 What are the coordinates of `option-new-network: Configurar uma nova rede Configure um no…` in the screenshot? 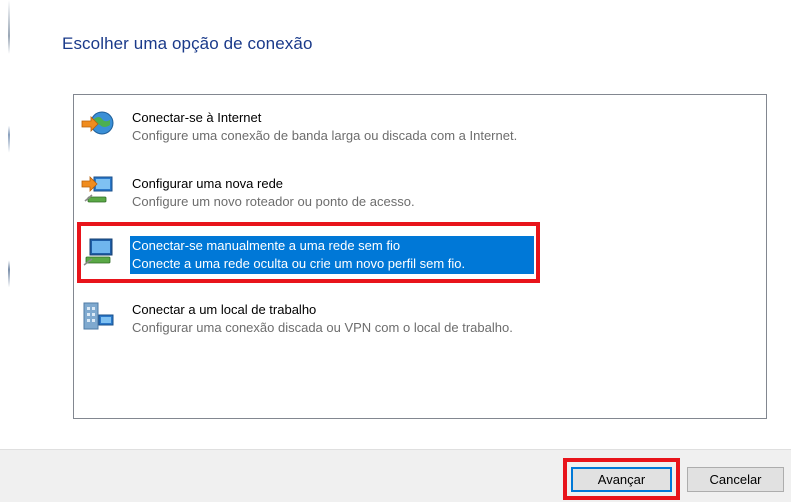 It's located at (418, 186).